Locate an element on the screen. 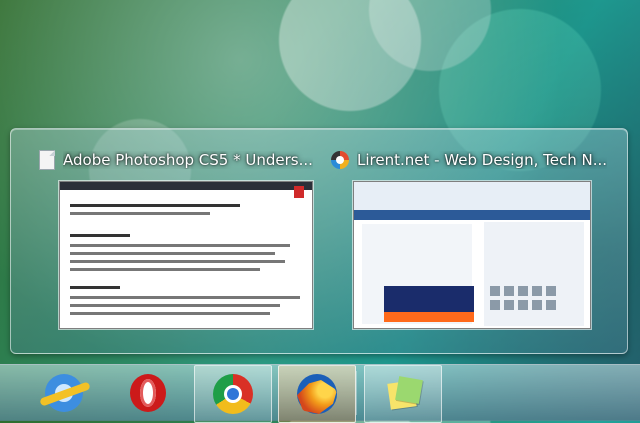  preview-navbar is located at coordinates (472, 215).